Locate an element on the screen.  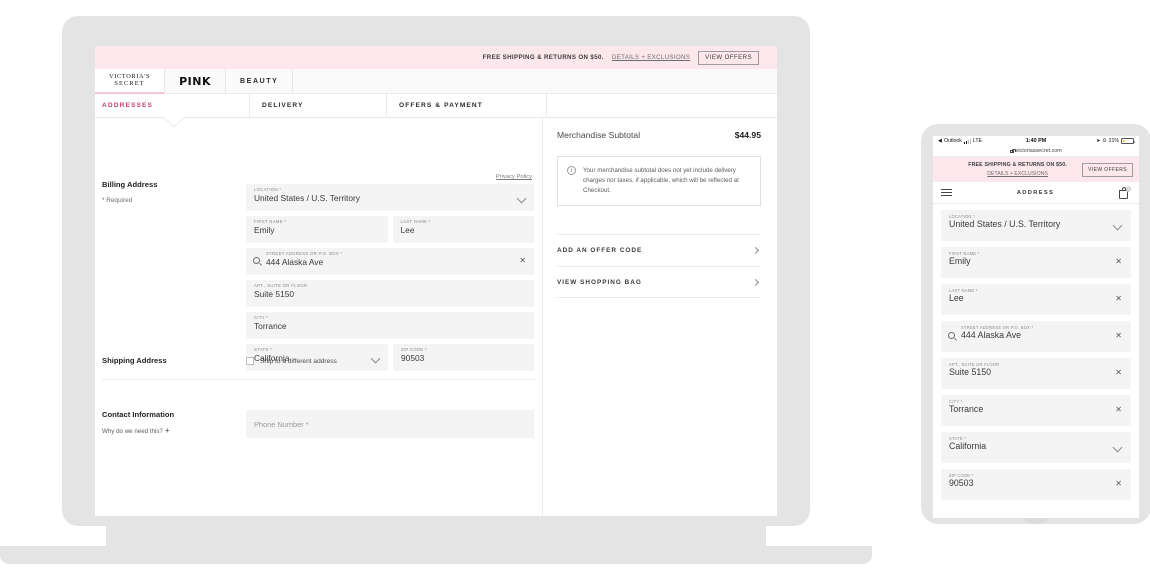
shopping-bag-icon: 1 is located at coordinates (1125, 192).